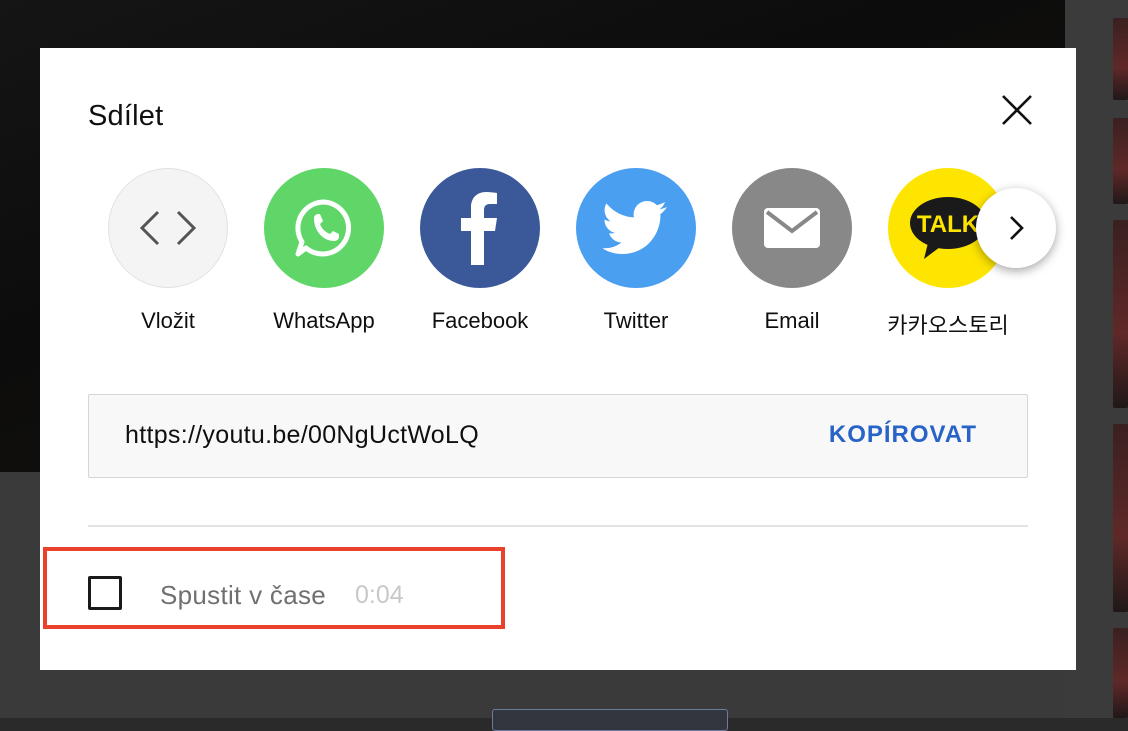  I want to click on share-twitter-button: Twitter, so click(636, 251).